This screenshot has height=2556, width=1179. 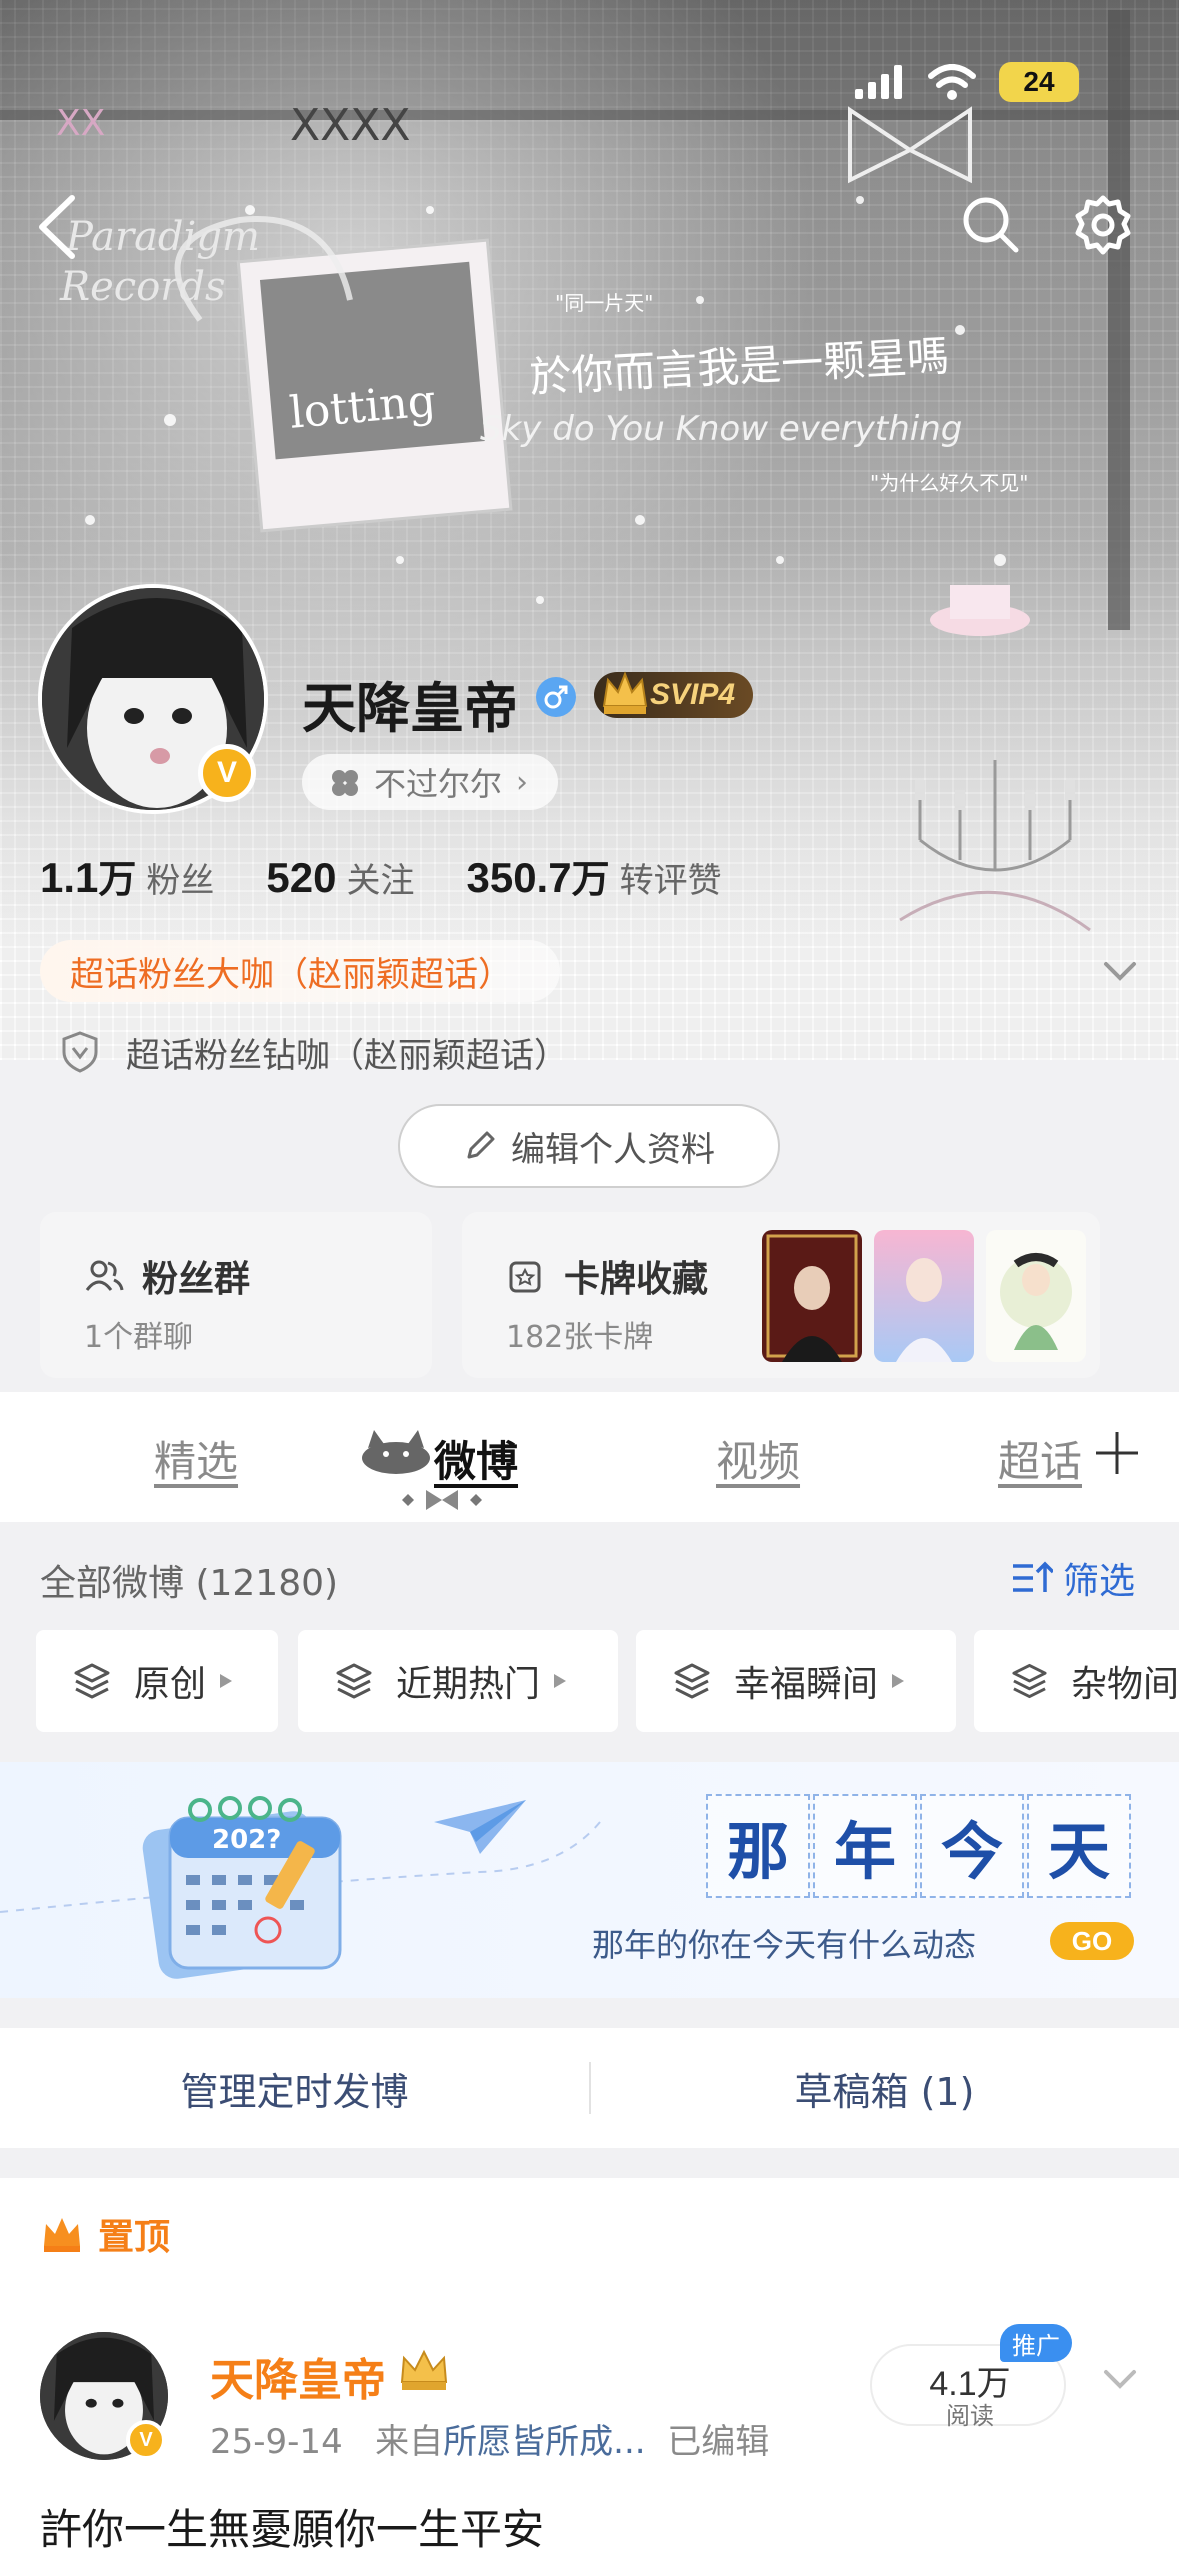 What do you see at coordinates (340, 877) in the screenshot?
I see `stat-following: 520 关注` at bounding box center [340, 877].